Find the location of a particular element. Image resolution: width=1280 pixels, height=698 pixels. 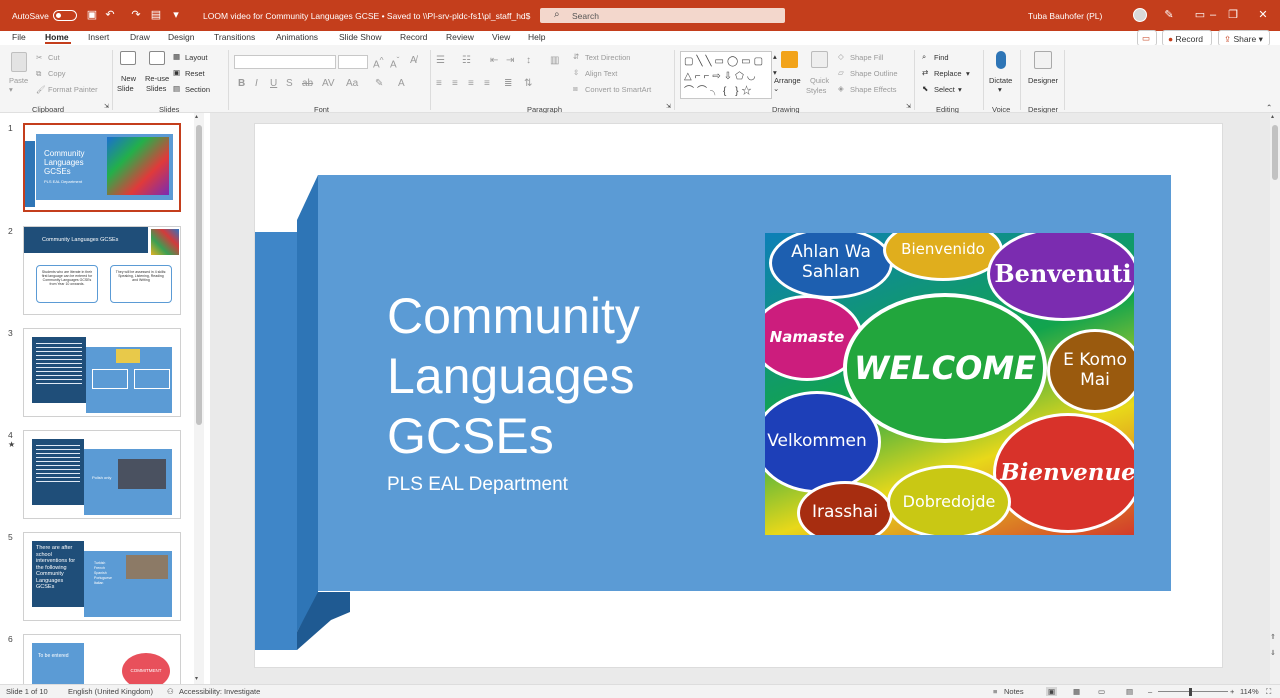

gallery-up-icon: ▴ is located at coordinates (775, 56).